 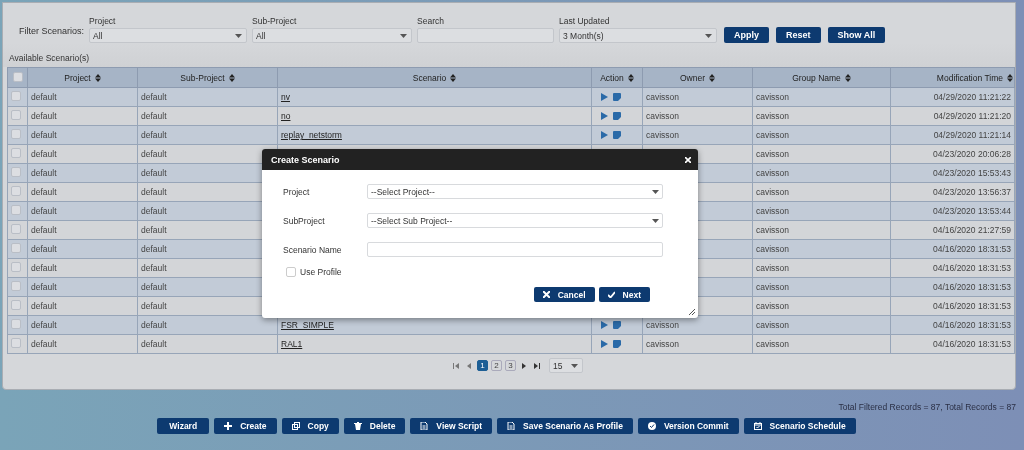 I want to click on records-total: Total Filtered Records = 87, Total Records = 87, so click(x=927, y=407).